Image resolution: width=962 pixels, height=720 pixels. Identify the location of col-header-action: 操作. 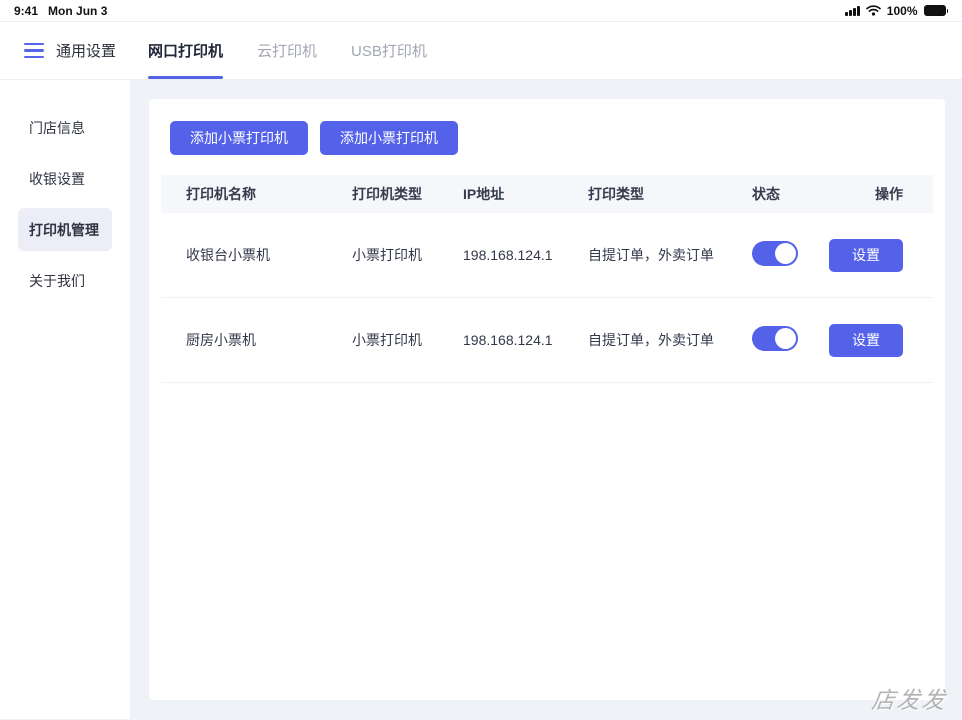
(889, 194).